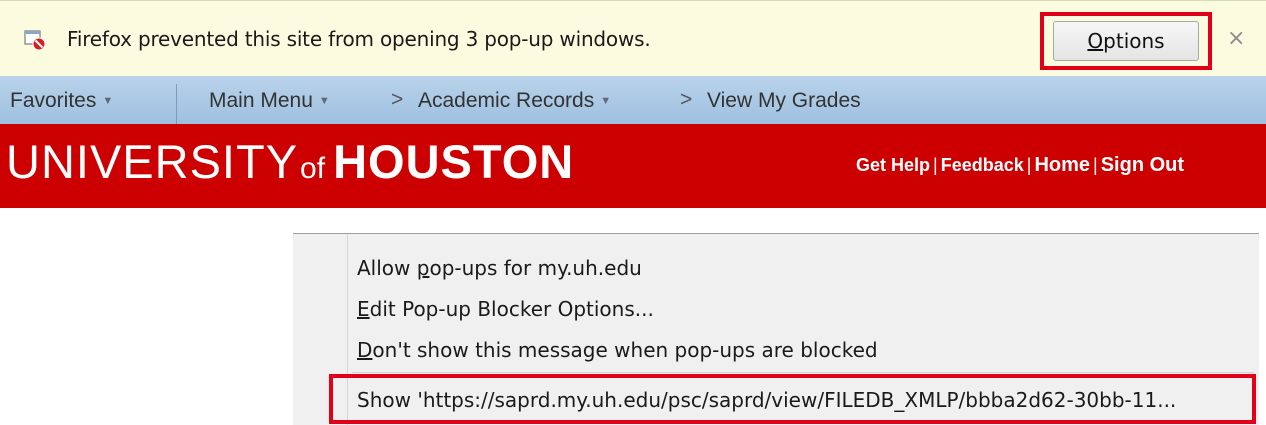  Describe the element at coordinates (982, 165) in the screenshot. I see `feedback-link: Feedback` at that location.